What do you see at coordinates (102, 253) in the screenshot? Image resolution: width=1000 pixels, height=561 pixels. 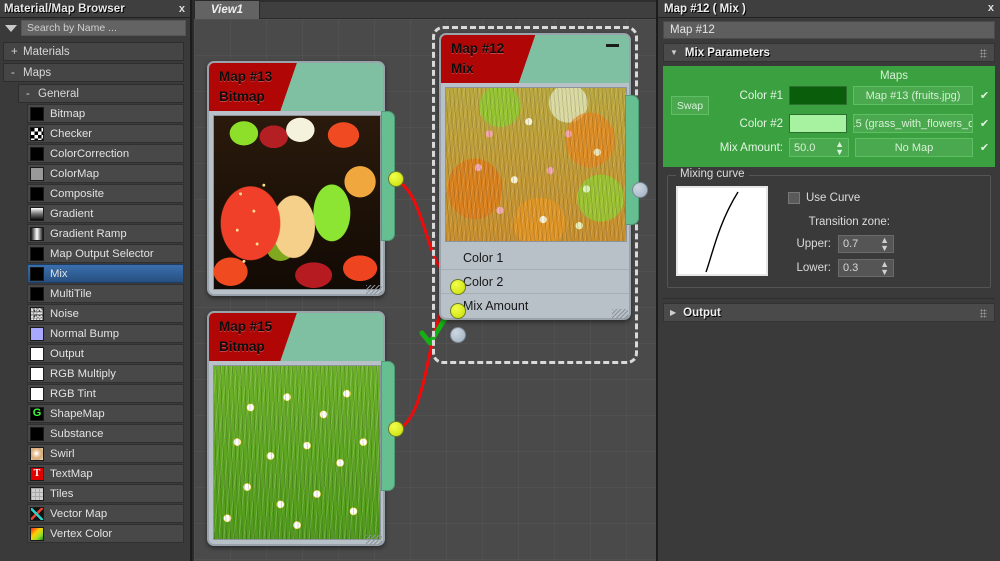 I see `map-list-item-label: Map Output Selector` at bounding box center [102, 253].